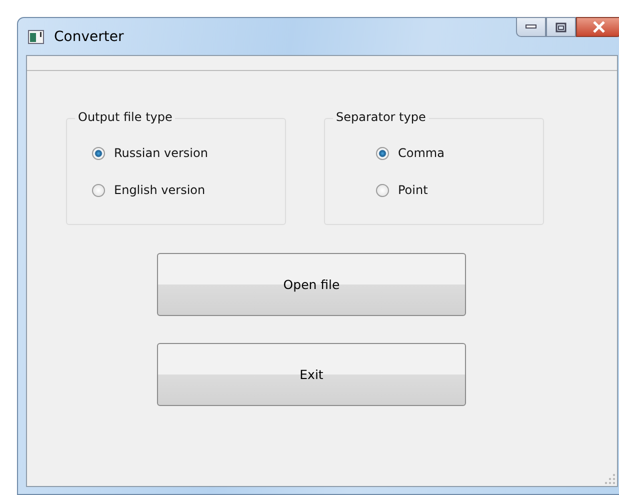 The width and height of the screenshot is (619, 495). I want to click on push-button: Exit, so click(311, 374).